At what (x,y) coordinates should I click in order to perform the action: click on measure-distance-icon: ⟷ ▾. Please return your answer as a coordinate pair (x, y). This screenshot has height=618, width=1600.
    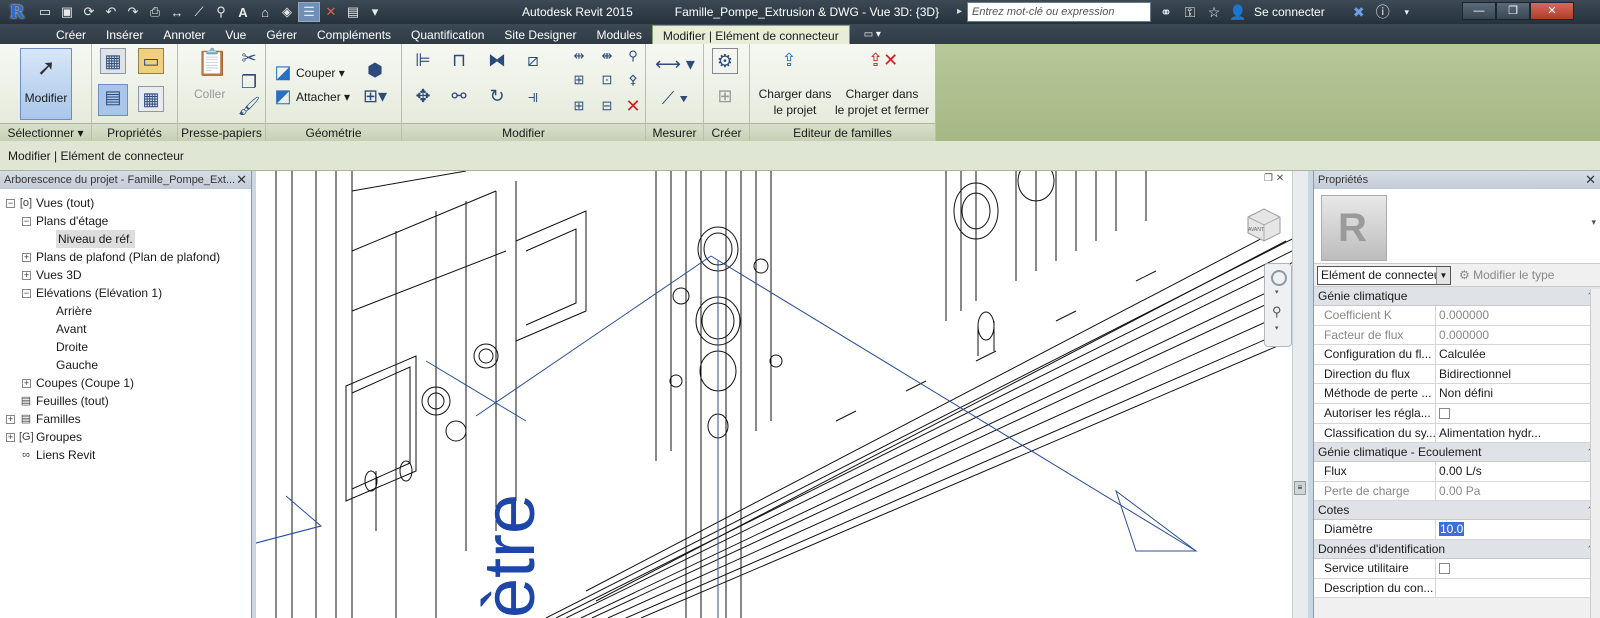
    Looking at the image, I should click on (675, 65).